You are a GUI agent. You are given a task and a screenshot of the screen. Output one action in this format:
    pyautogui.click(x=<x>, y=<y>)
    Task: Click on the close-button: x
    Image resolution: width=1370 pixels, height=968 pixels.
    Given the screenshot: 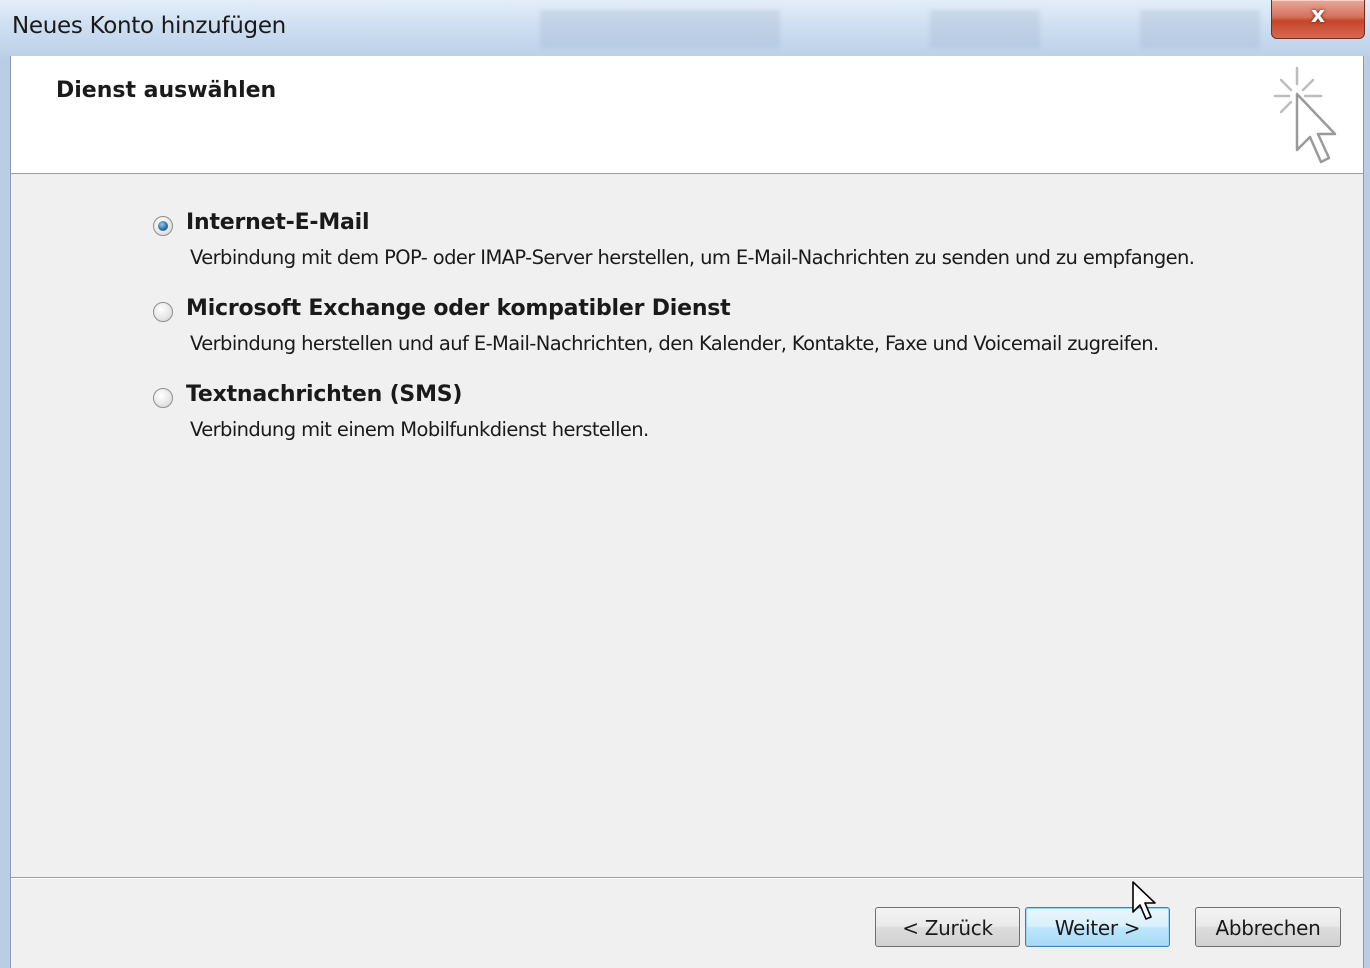 What is the action you would take?
    pyautogui.click(x=1318, y=19)
    